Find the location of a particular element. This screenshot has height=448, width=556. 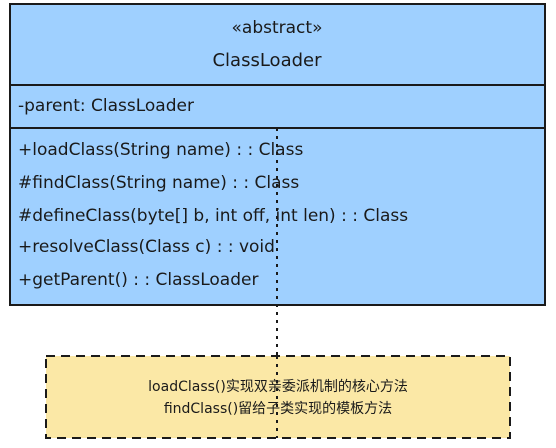

class-stereotype: «abstract» is located at coordinates (277, 28).